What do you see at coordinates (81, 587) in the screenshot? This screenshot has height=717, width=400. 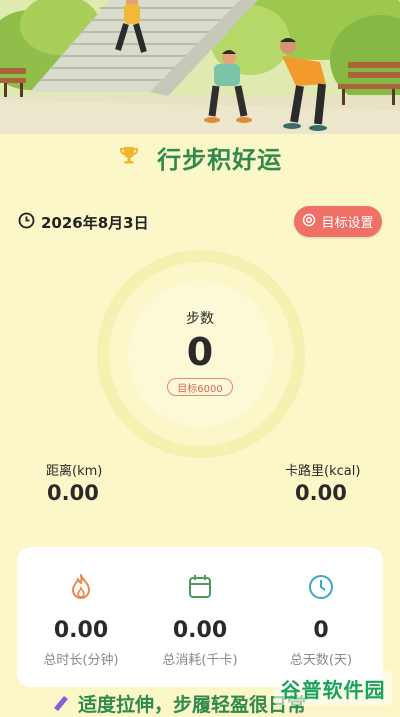 I see `flame-icon` at bounding box center [81, 587].